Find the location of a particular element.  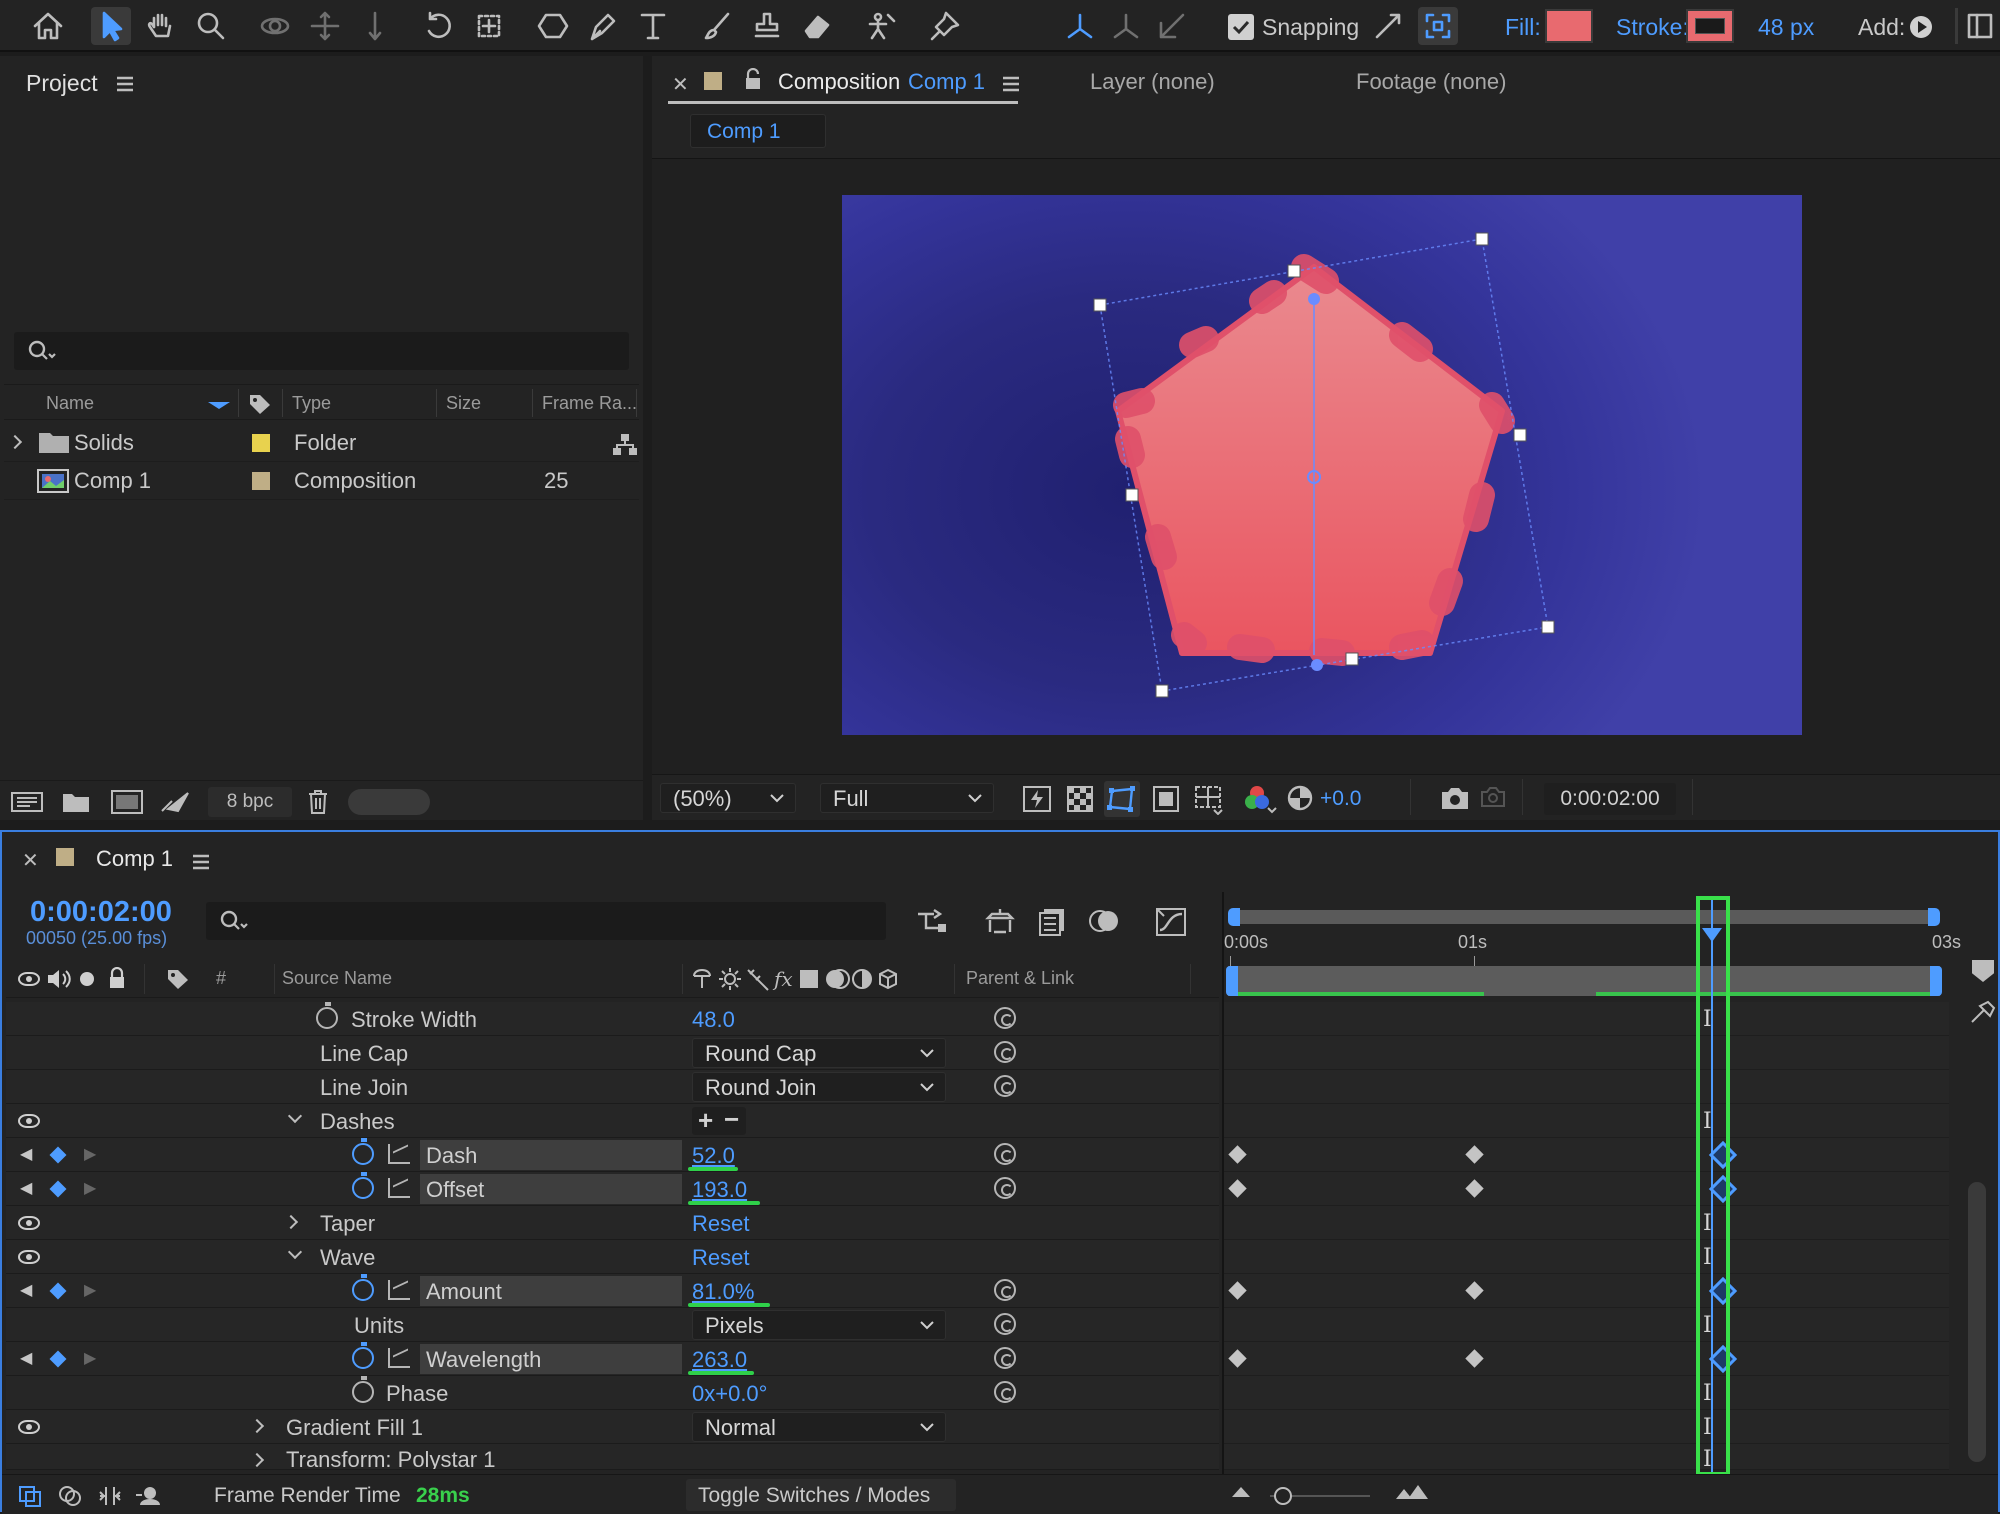

column-type: Type is located at coordinates (311, 403).